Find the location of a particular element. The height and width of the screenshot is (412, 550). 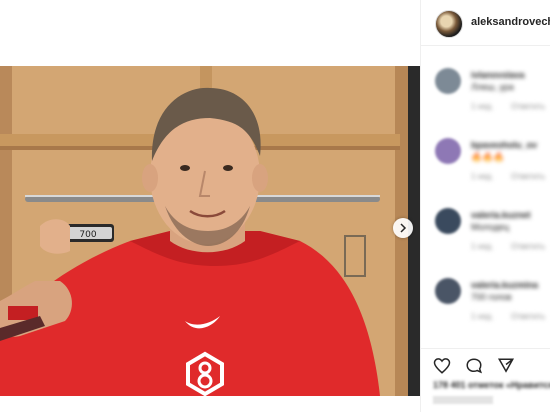

comment-text: Молодец is located at coordinates (490, 227).